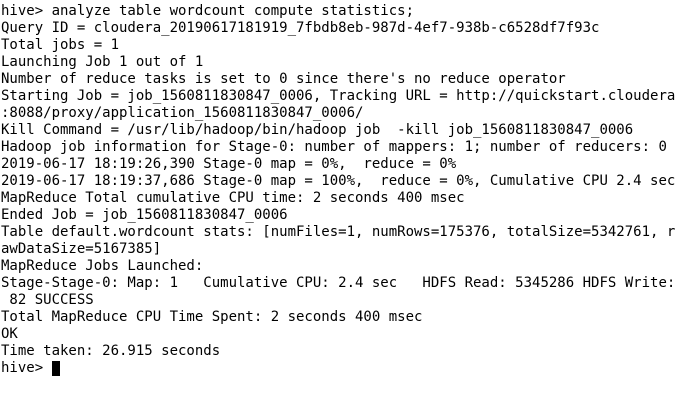 Image resolution: width=689 pixels, height=404 pixels. I want to click on command-prompt-line: hive>, so click(345, 368).